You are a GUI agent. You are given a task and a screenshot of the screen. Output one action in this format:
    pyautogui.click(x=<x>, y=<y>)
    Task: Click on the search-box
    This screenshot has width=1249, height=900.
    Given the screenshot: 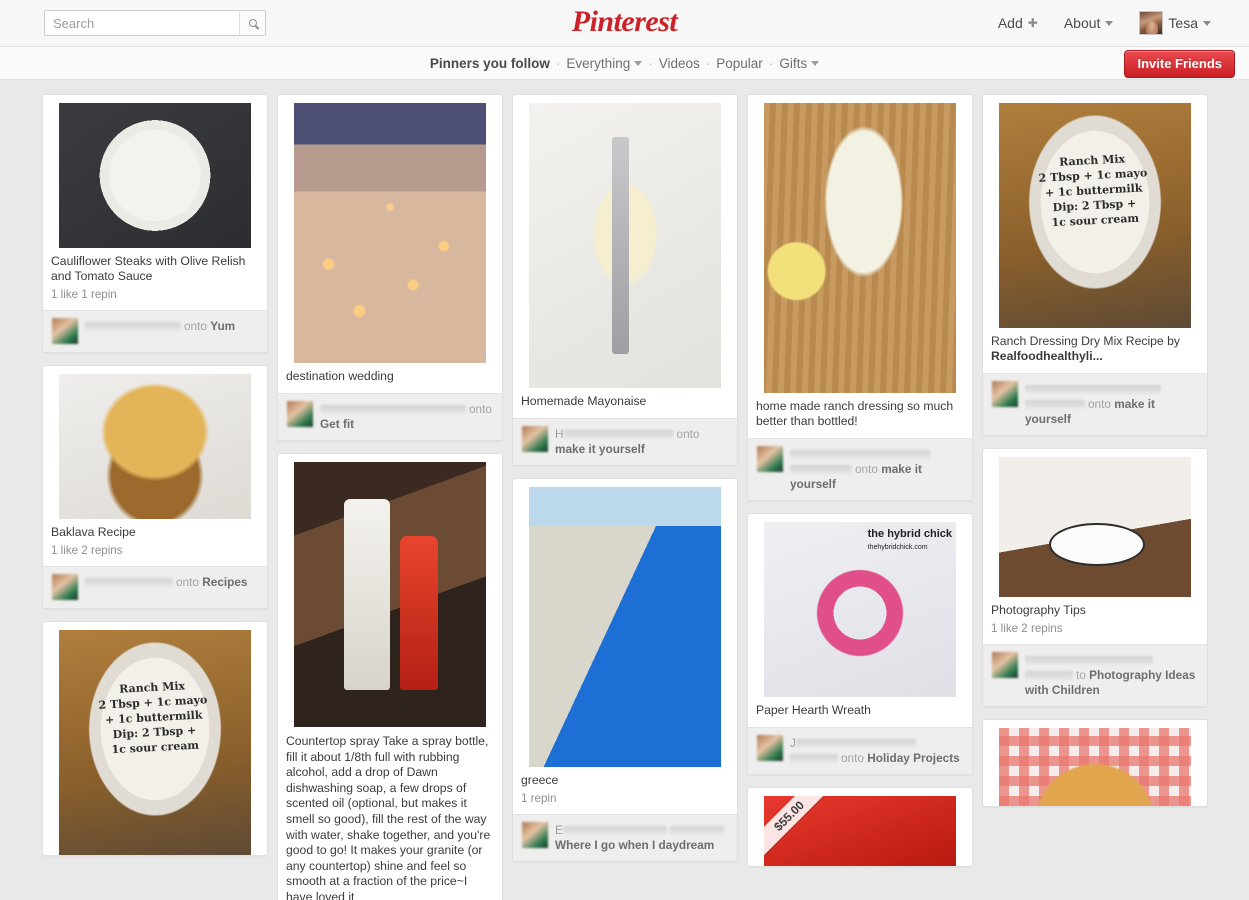 What is the action you would take?
    pyautogui.click(x=155, y=23)
    